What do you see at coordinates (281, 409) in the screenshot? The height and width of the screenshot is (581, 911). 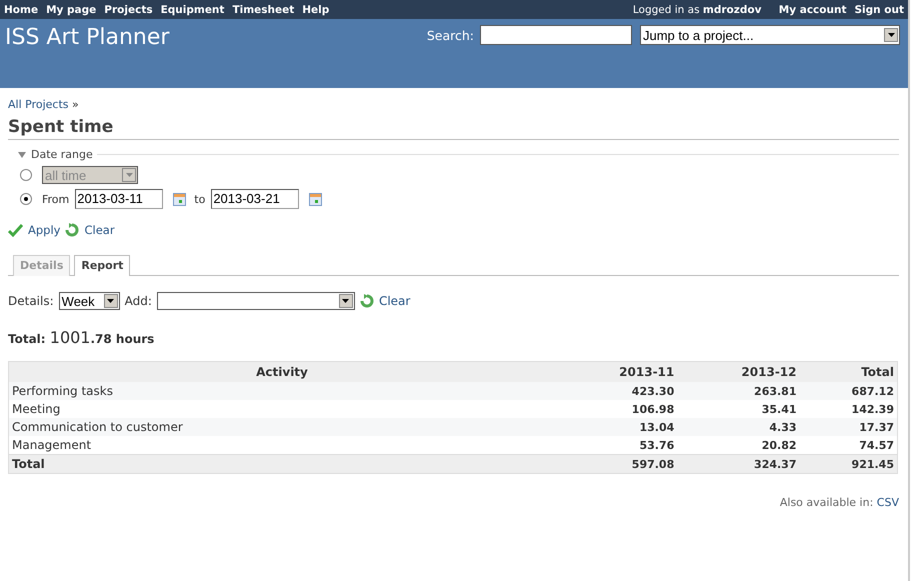 I see `table-cell: Meeting` at bounding box center [281, 409].